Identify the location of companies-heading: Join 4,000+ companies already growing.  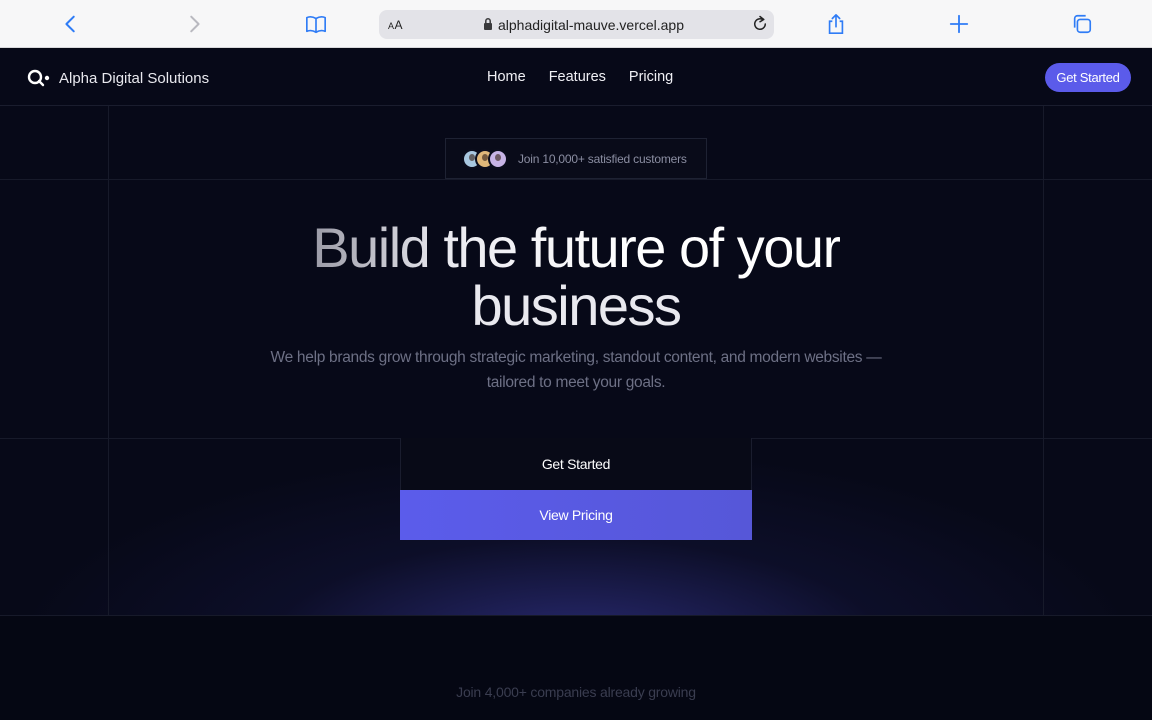
(576, 692).